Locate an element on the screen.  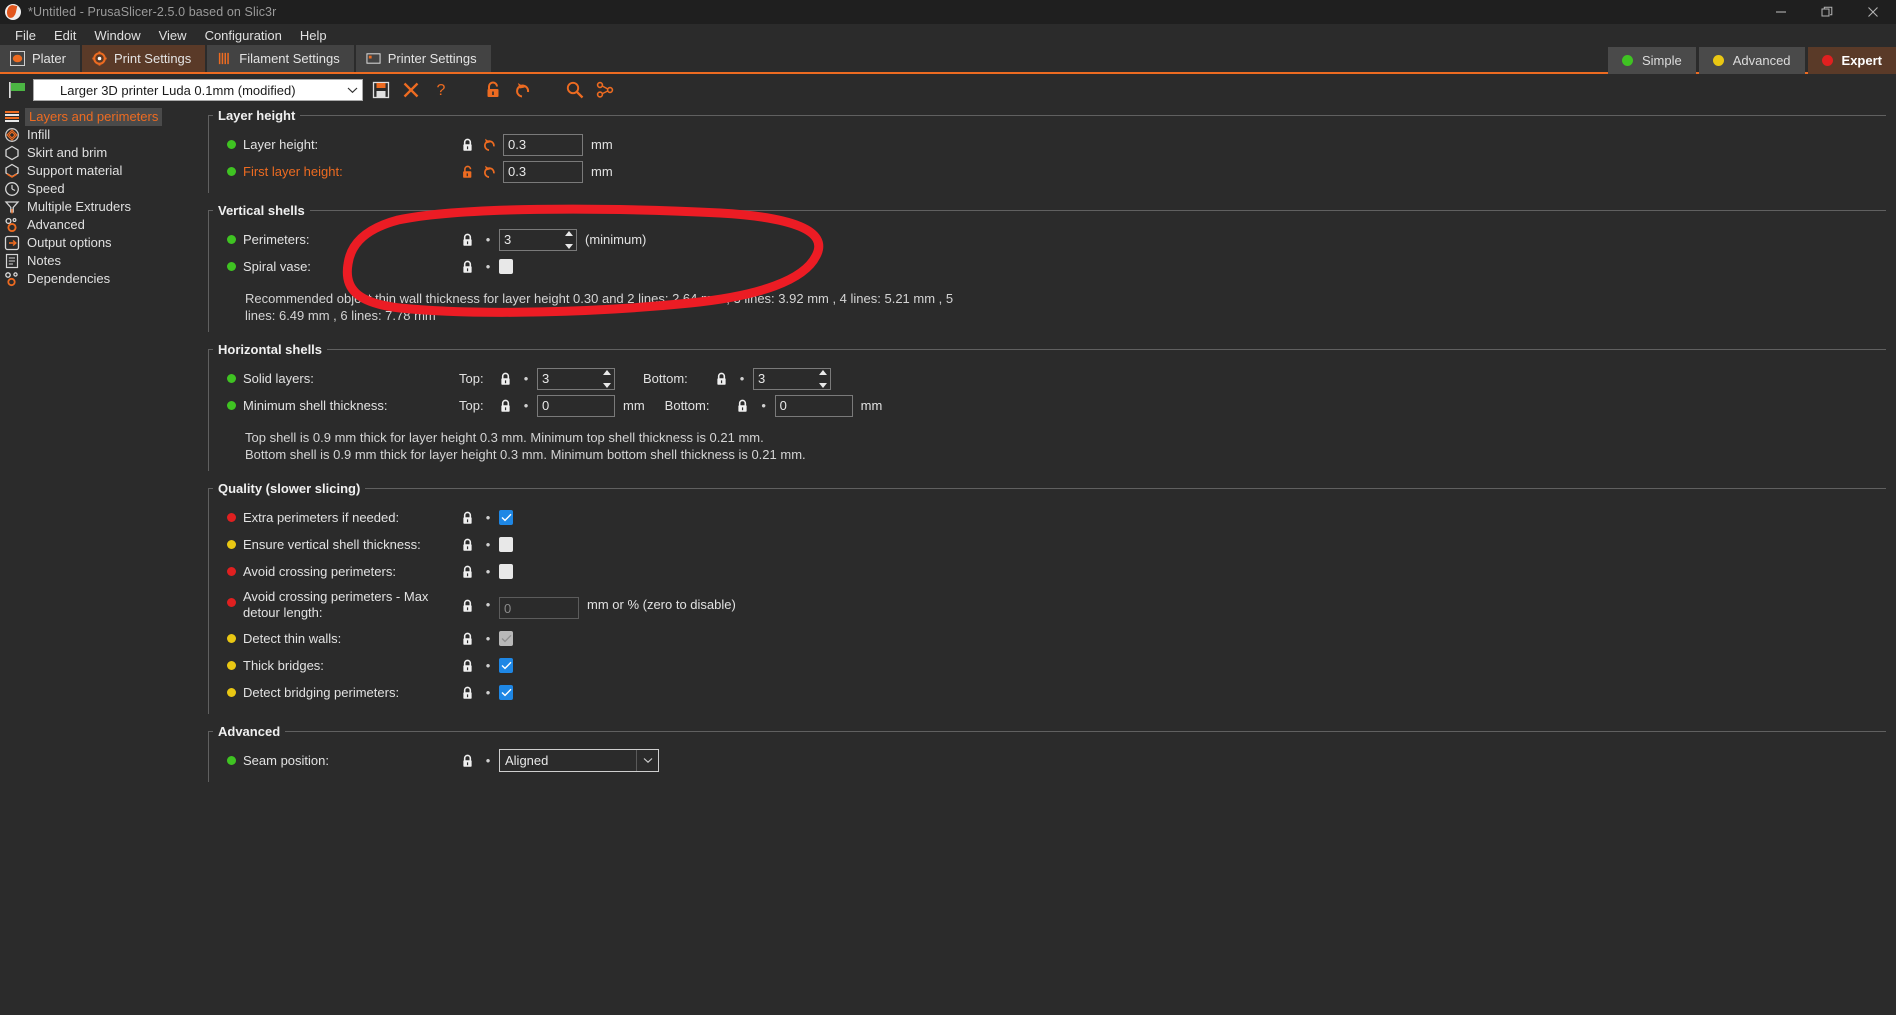
tab-filament-settings: Filament Settings is located at coordinates (280, 58).